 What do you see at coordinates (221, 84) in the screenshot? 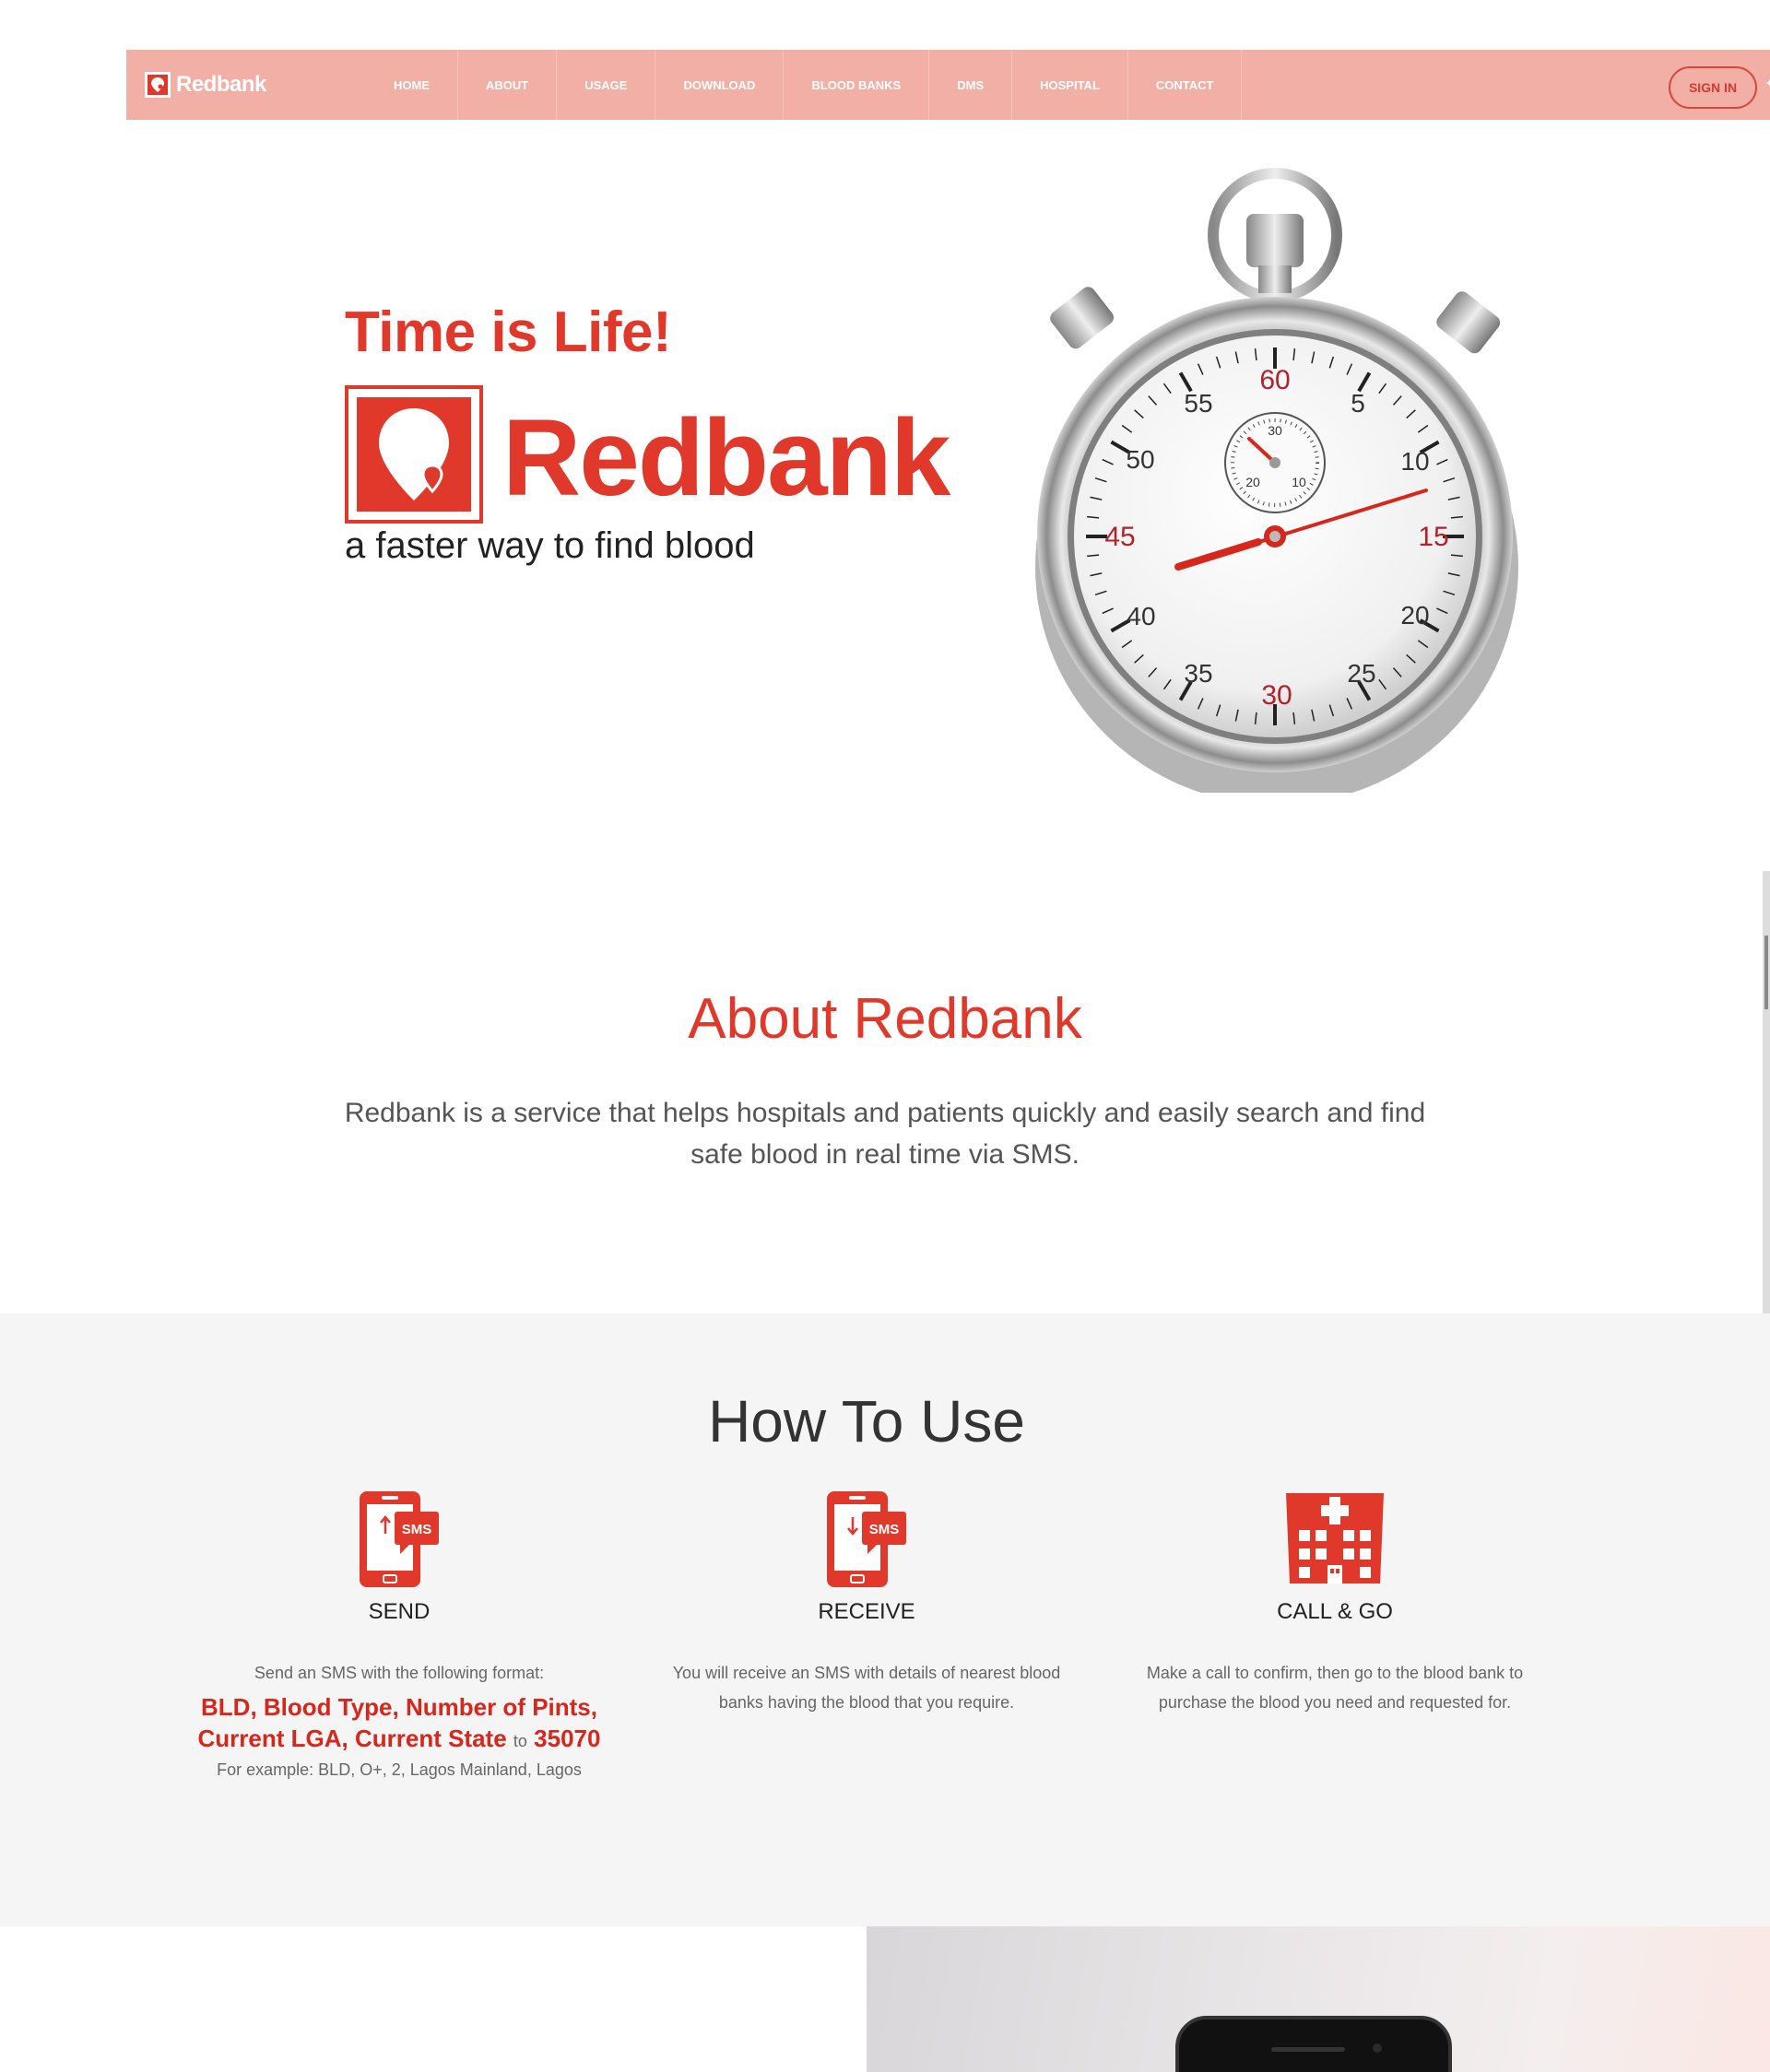
I see `brand-name: Redbank` at bounding box center [221, 84].